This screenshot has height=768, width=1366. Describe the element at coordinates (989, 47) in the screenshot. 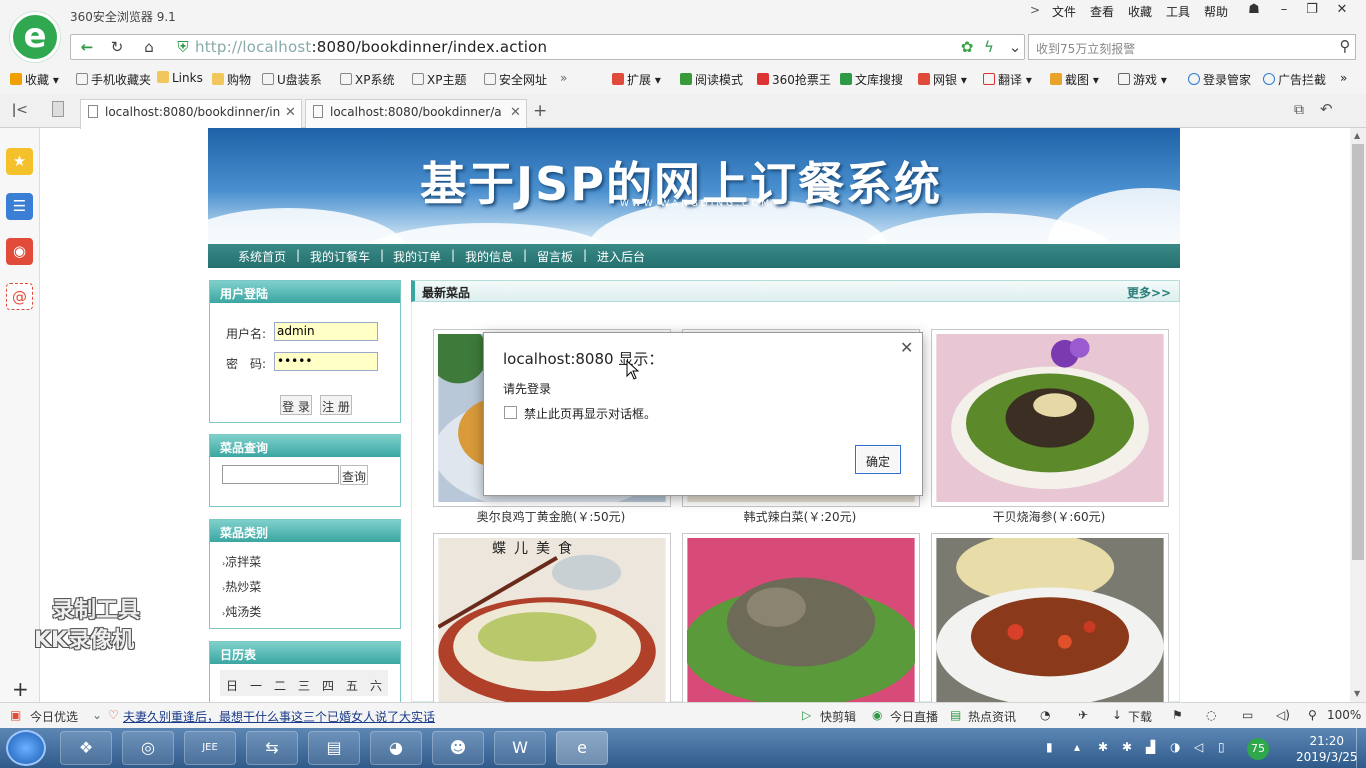

I see `speed-icon: ϟ` at that location.